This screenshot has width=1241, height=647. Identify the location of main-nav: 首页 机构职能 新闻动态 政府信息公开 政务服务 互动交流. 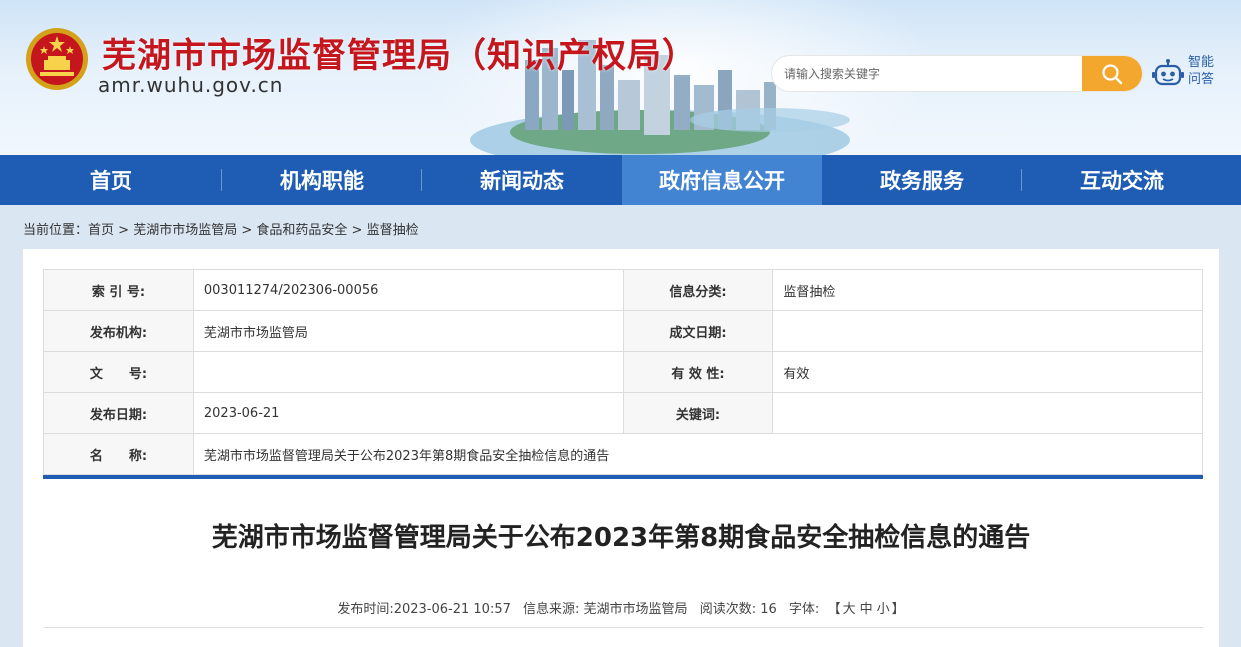
(620, 180).